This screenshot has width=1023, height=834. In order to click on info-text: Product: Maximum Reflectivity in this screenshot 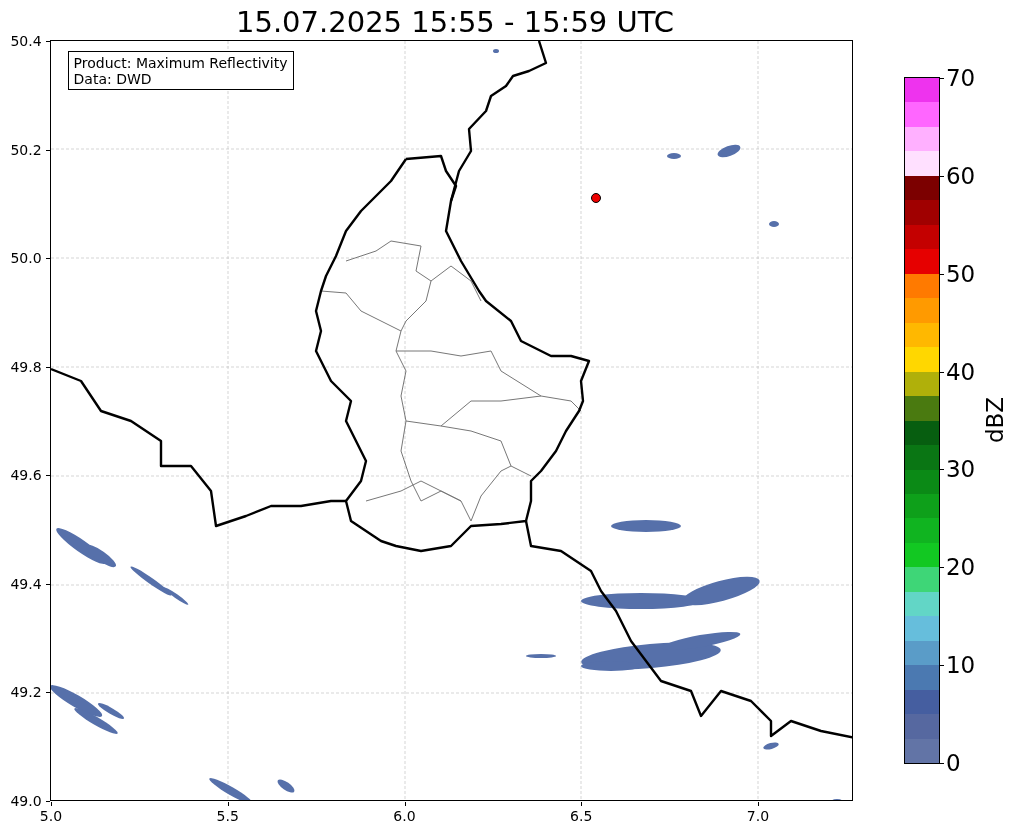, I will do `click(180, 63)`.